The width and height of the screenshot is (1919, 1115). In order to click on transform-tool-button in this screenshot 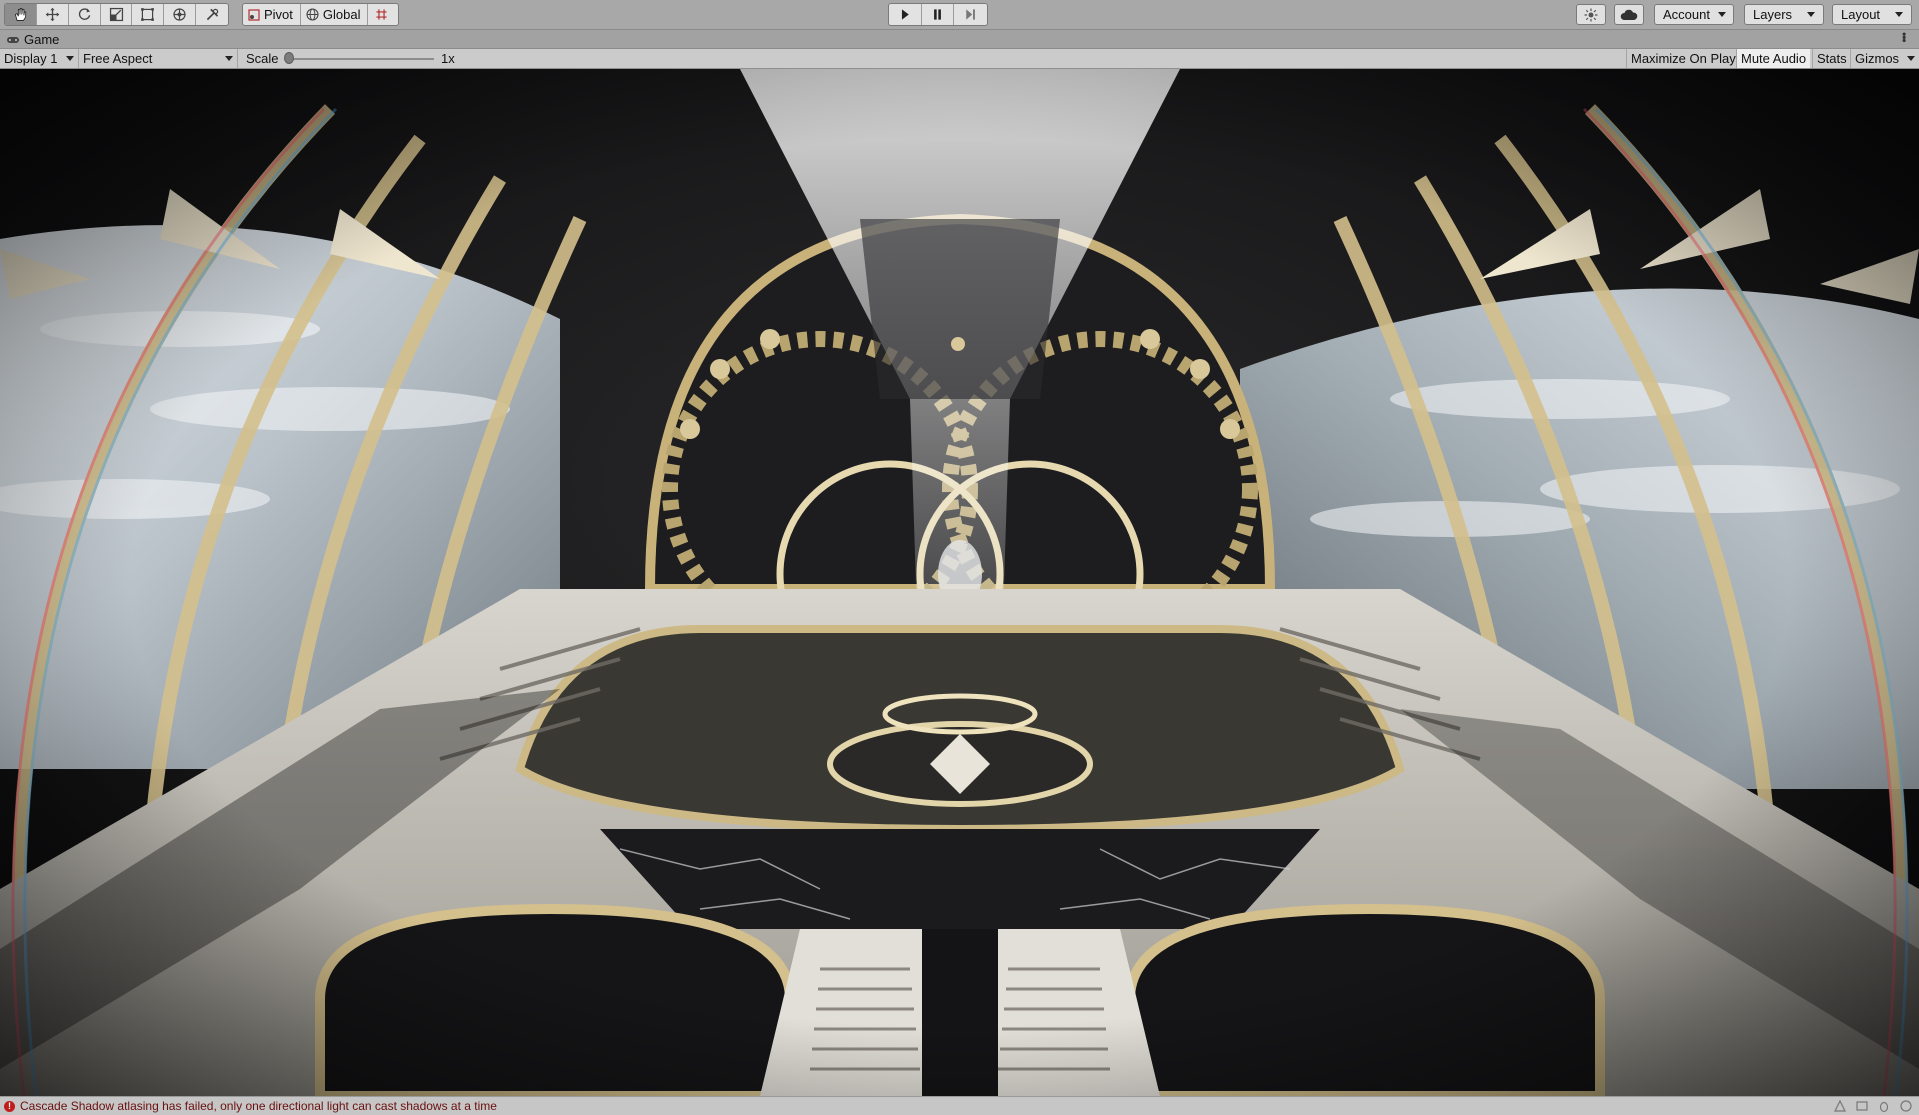, I will do `click(180, 14)`.